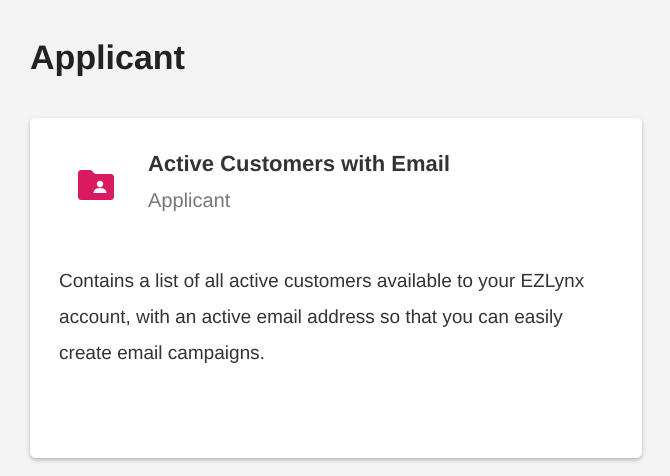 The width and height of the screenshot is (670, 476). I want to click on card-title: Active Customers with Email, so click(299, 164).